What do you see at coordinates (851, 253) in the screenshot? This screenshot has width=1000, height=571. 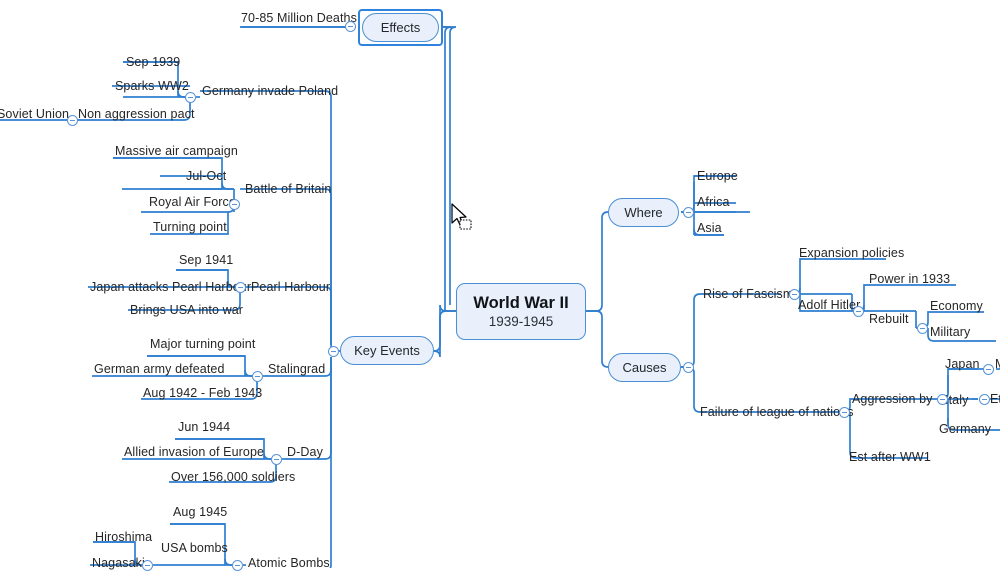 I see `label-expansion-policies: Expansion policies` at bounding box center [851, 253].